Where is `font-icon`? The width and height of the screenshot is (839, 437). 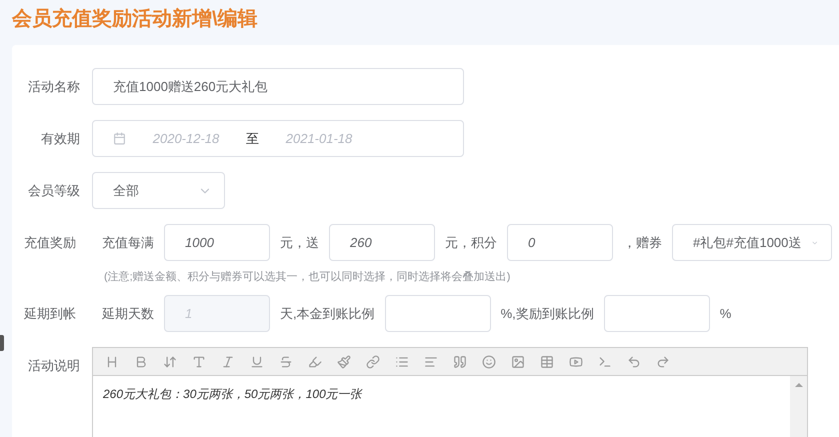 font-icon is located at coordinates (199, 361).